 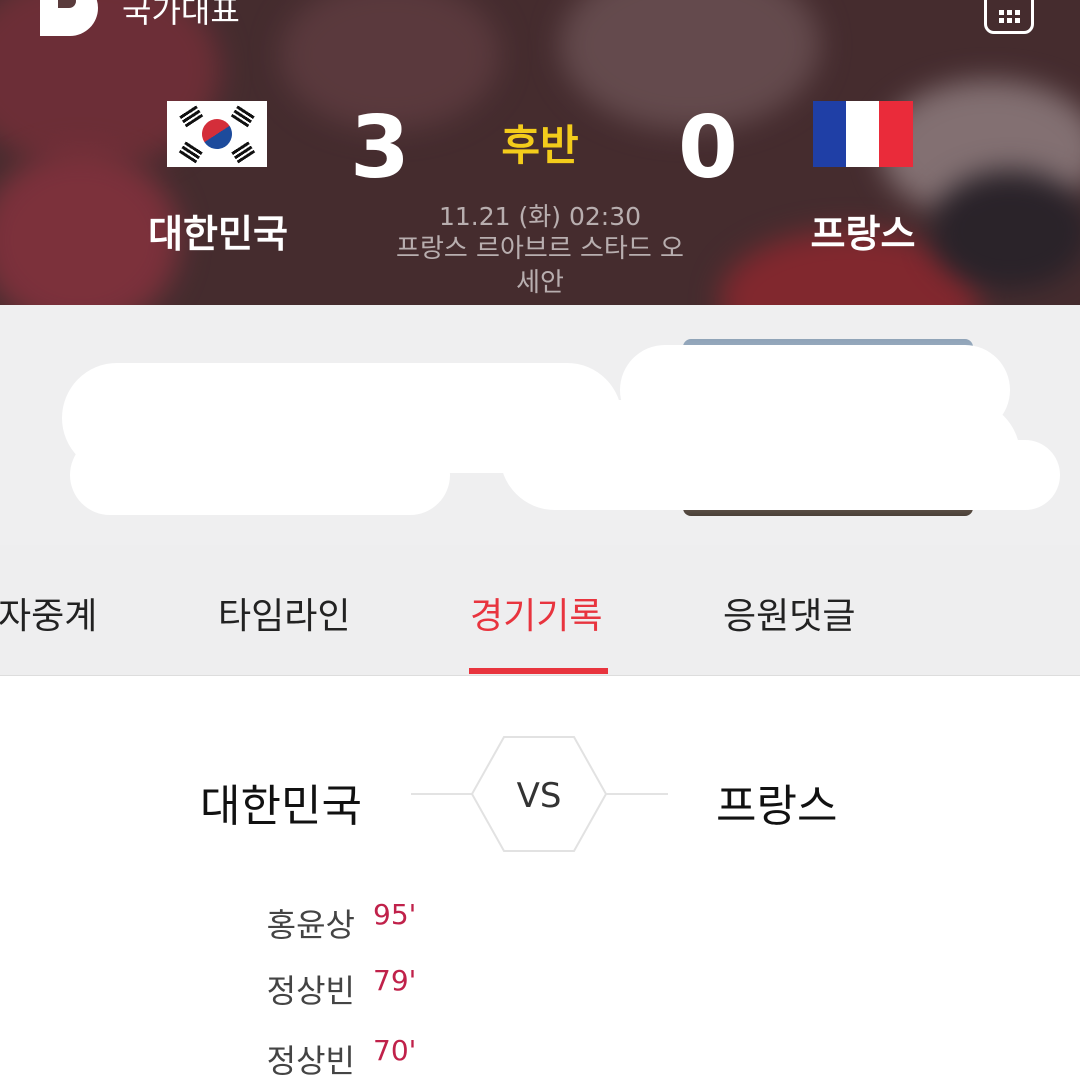 What do you see at coordinates (217, 134) in the screenshot?
I see `south-korea-flag-icon` at bounding box center [217, 134].